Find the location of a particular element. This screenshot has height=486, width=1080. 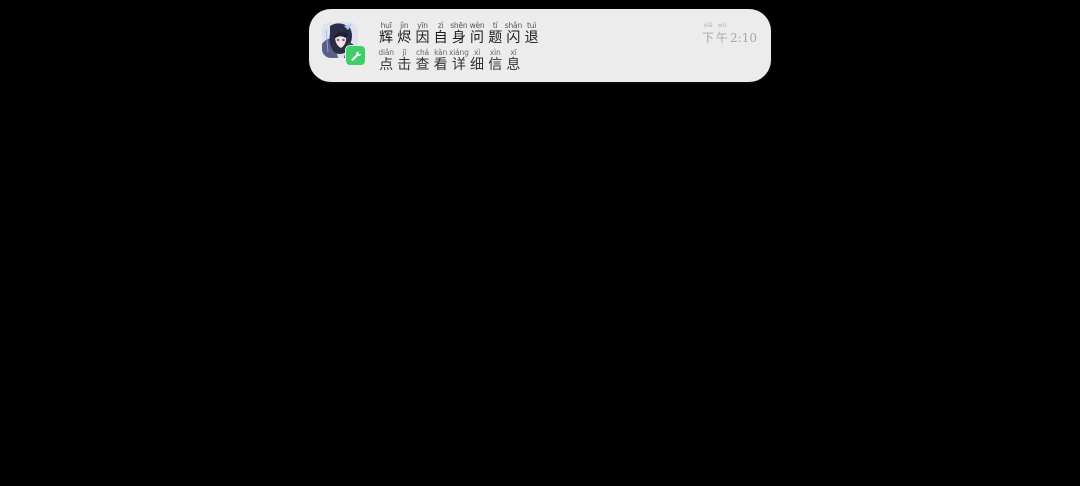

hanzi-character: 息 is located at coordinates (513, 65).